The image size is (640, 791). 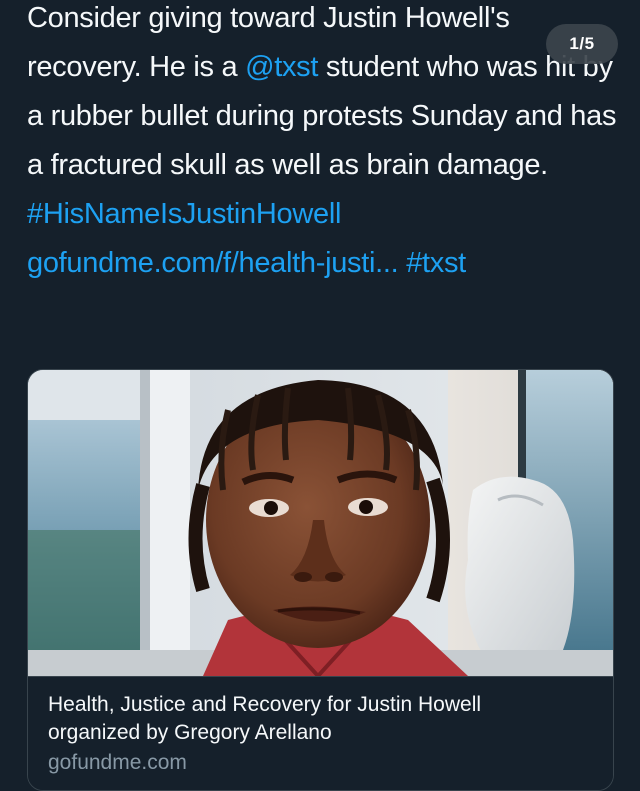 I want to click on page-indicator: 1/5, so click(x=582, y=44).